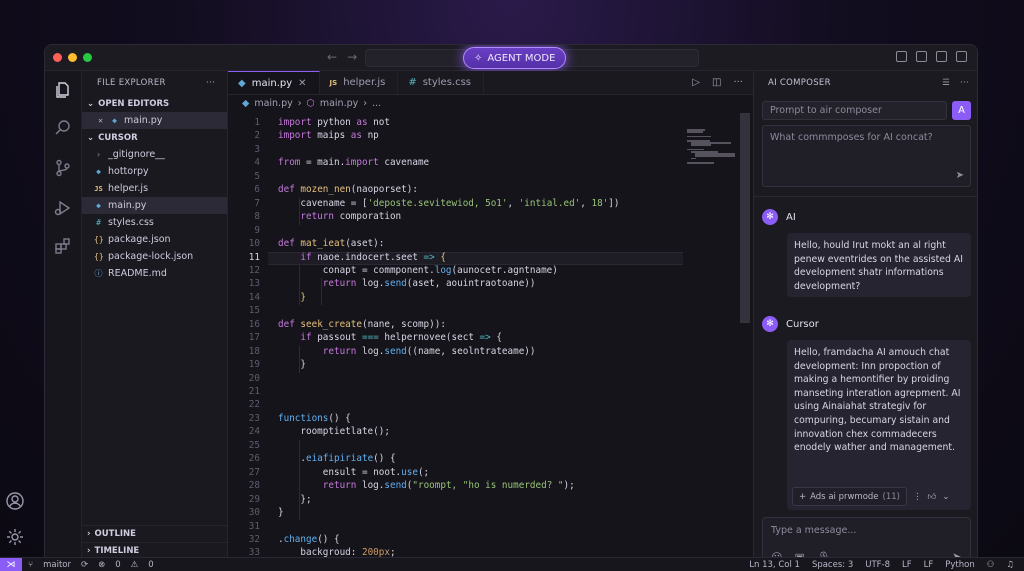 This screenshot has height=571, width=1024. Describe the element at coordinates (866, 537) in the screenshot. I see `message-input-box: Type a message... ☺ ▣ 🎙︎ ➤` at that location.